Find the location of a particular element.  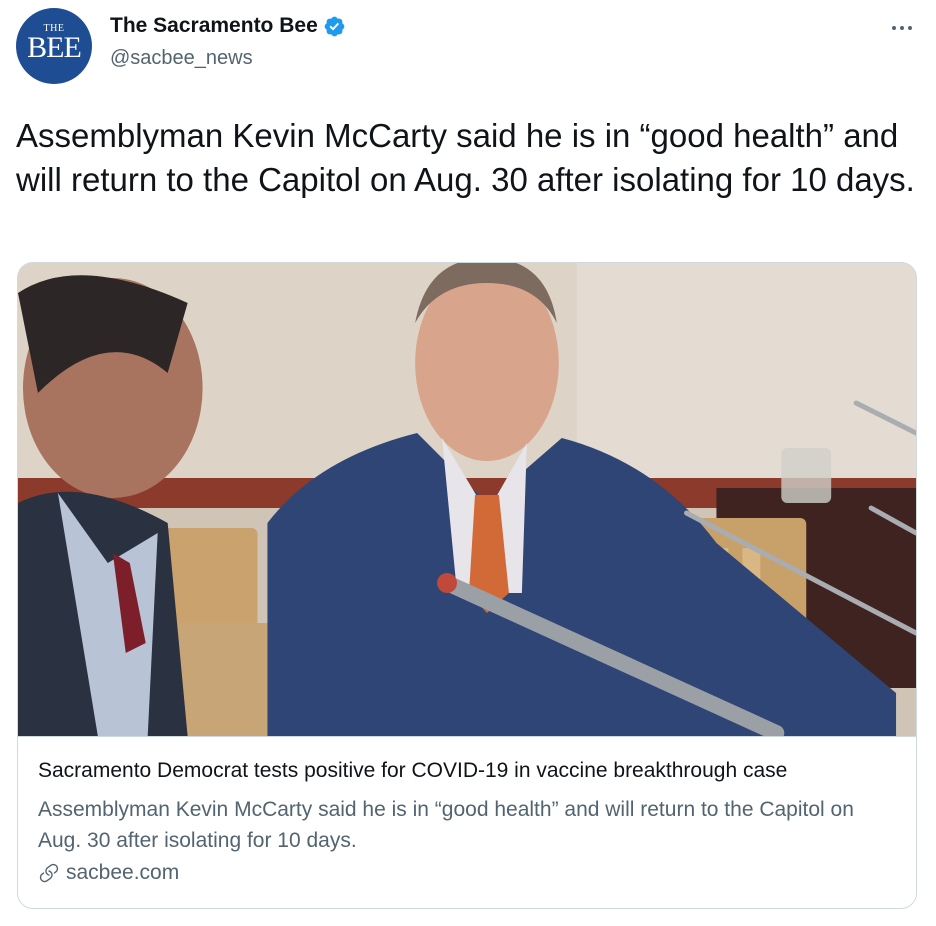

account-handle: @sacbee_news is located at coordinates (181, 58).